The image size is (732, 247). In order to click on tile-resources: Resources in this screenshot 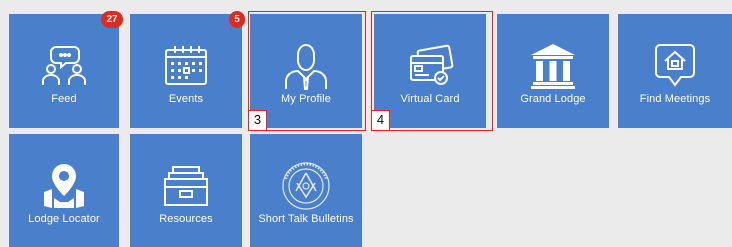, I will do `click(186, 190)`.